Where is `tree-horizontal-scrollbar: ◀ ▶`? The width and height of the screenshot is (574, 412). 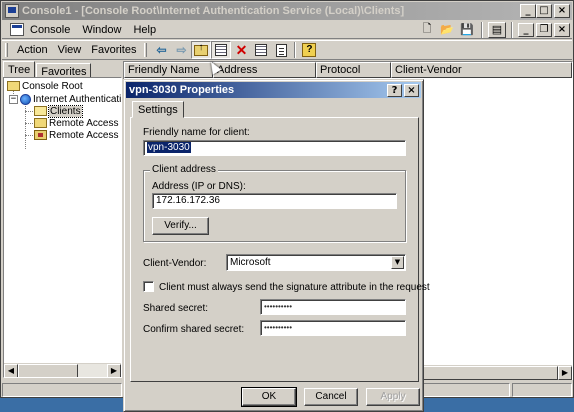 tree-horizontal-scrollbar: ◀ ▶ is located at coordinates (62, 370).